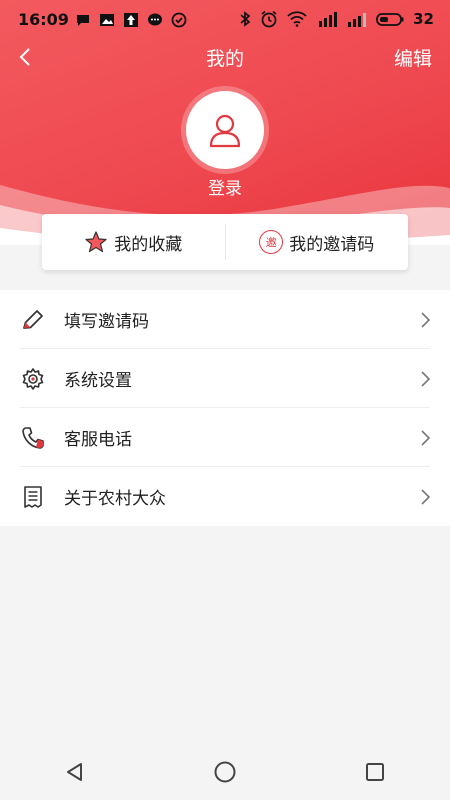 The height and width of the screenshot is (800, 450). I want to click on nav-home-button, so click(225, 772).